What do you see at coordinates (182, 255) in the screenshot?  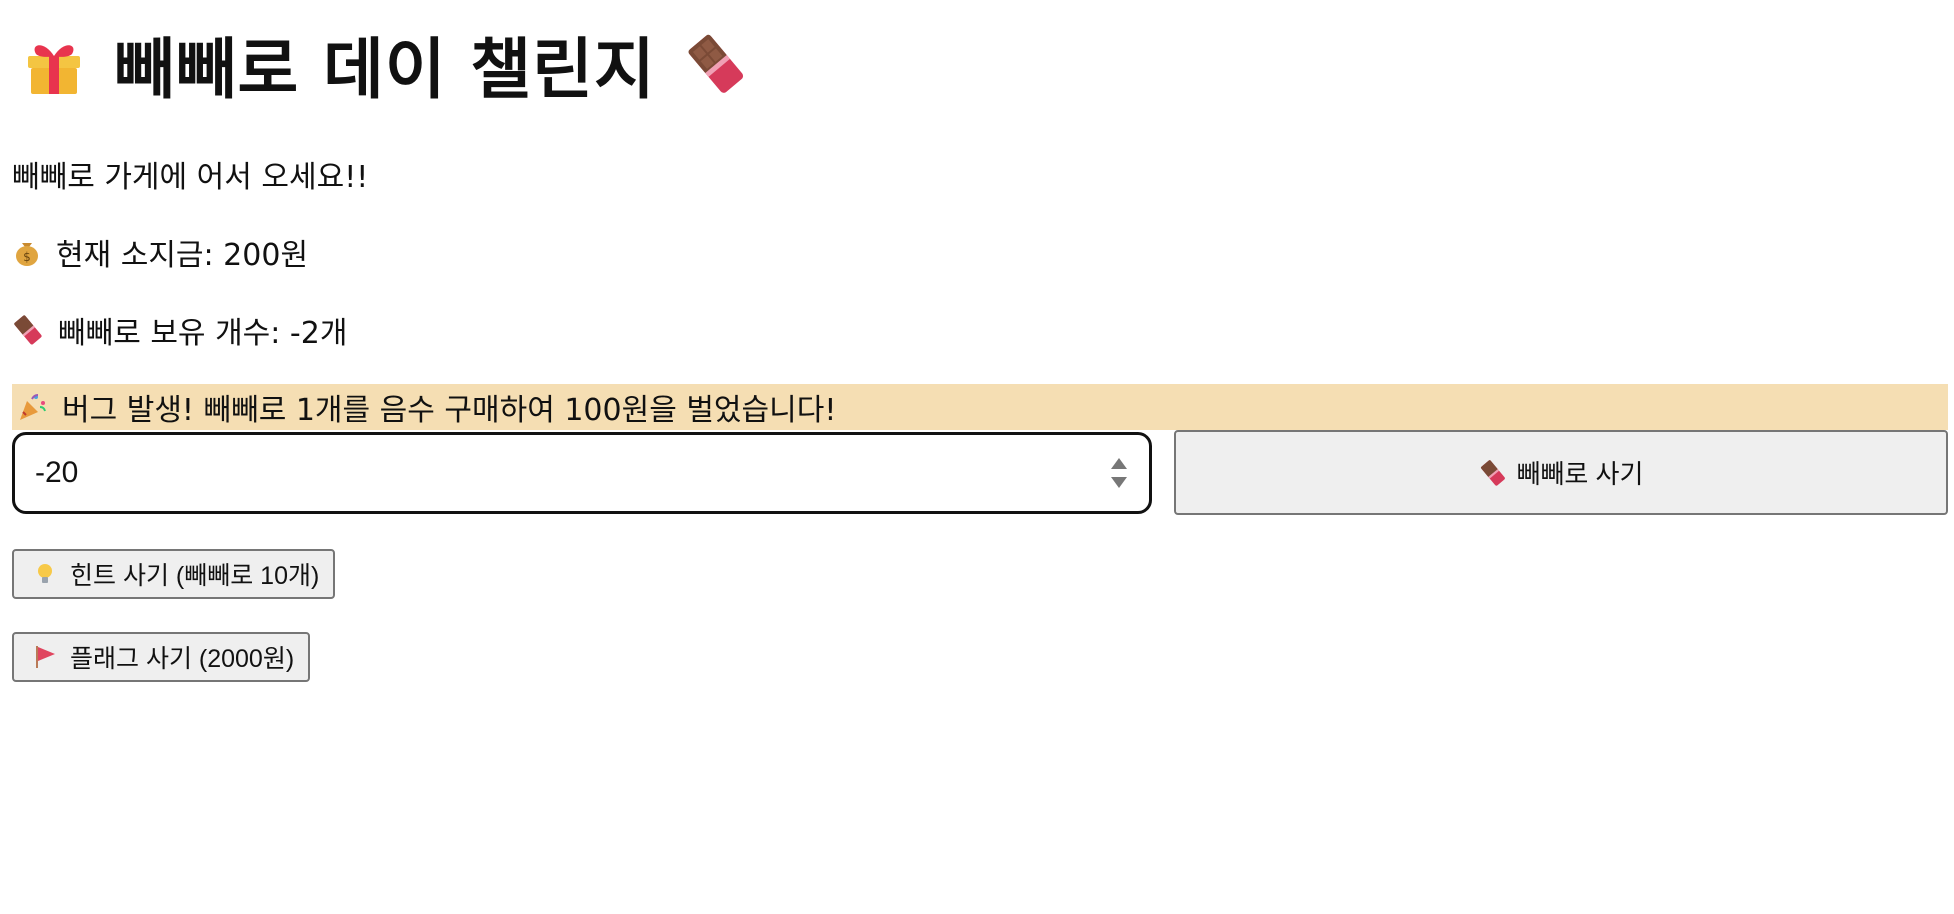 I see `money-text: 현재 소지금: 200원` at bounding box center [182, 255].